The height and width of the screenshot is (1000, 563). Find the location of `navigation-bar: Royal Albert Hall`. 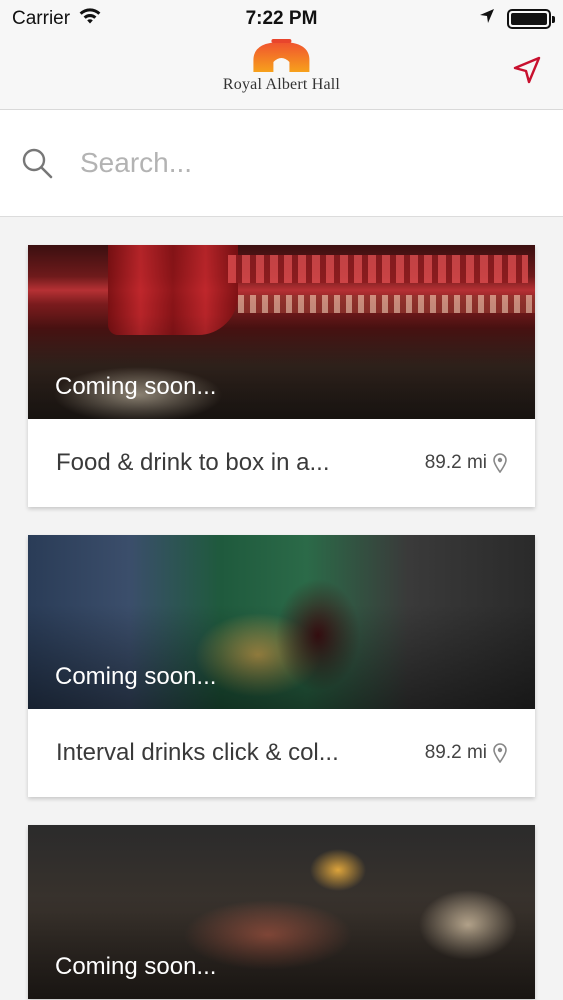

navigation-bar: Royal Albert Hall is located at coordinates (281, 74).